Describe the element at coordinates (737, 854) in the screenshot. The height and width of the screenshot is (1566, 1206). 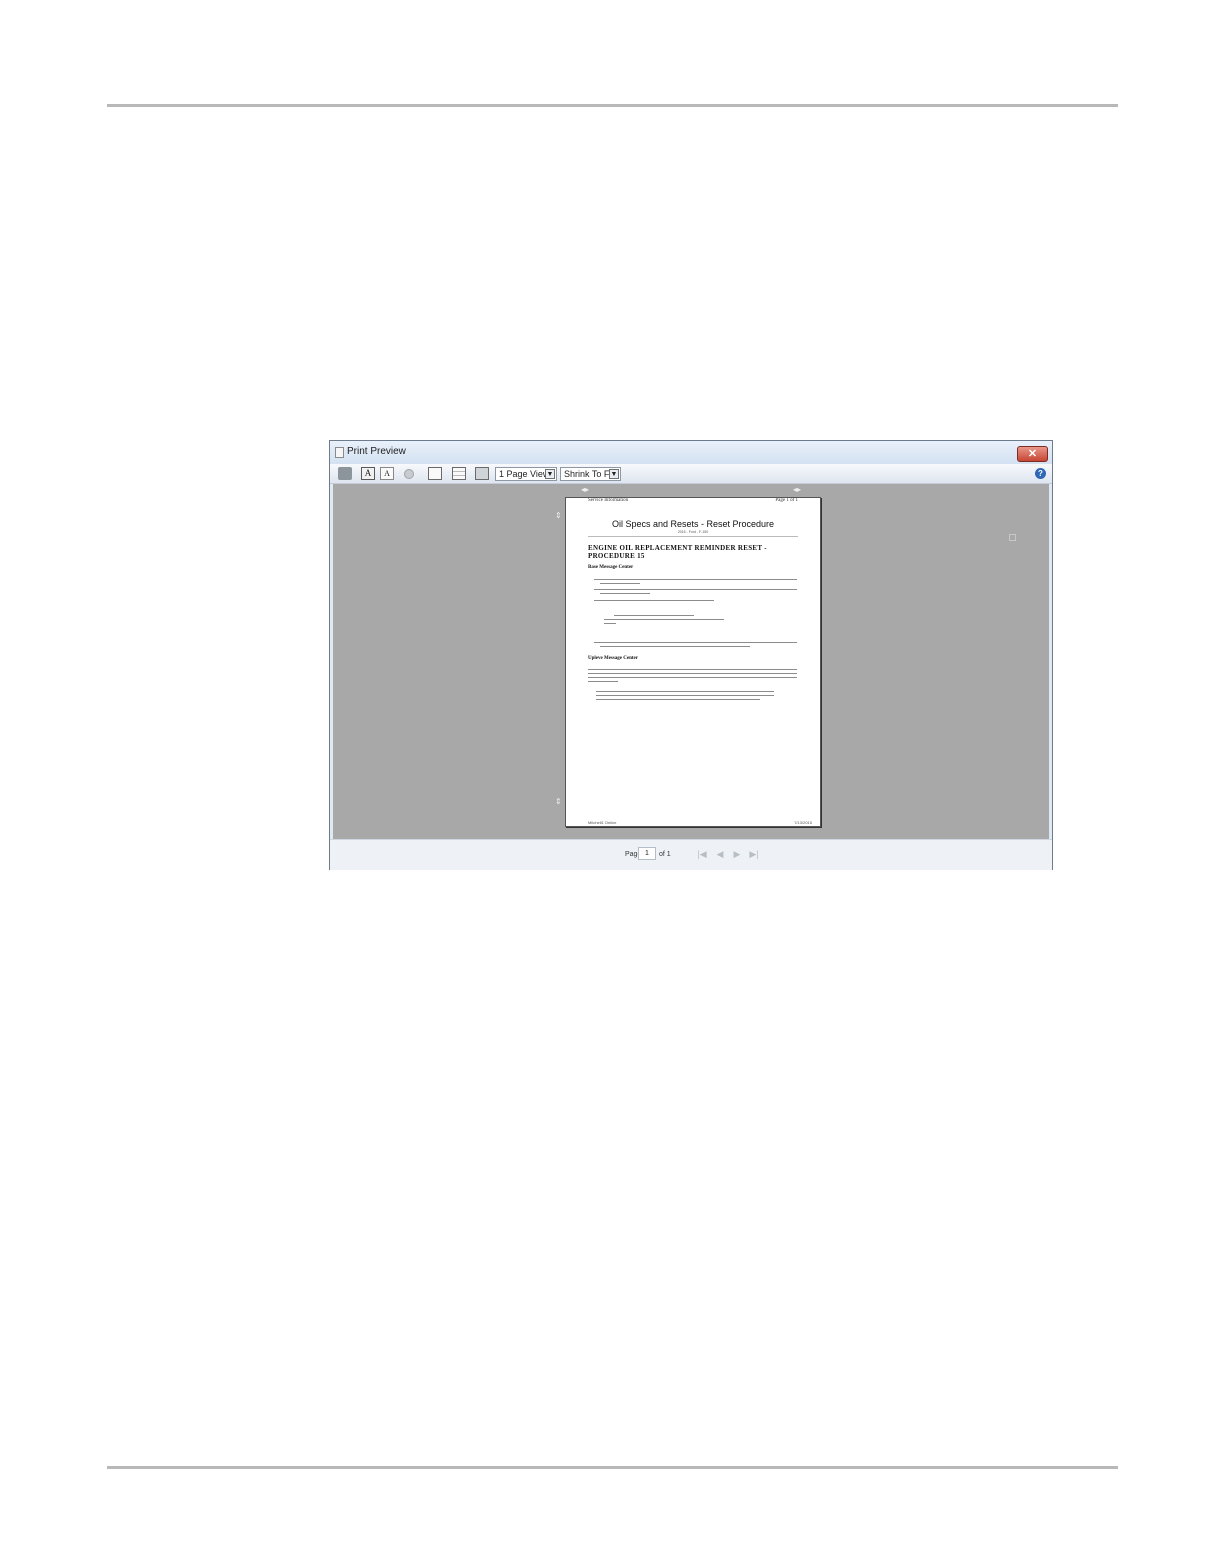
I see `next-page-icon: ▶` at that location.